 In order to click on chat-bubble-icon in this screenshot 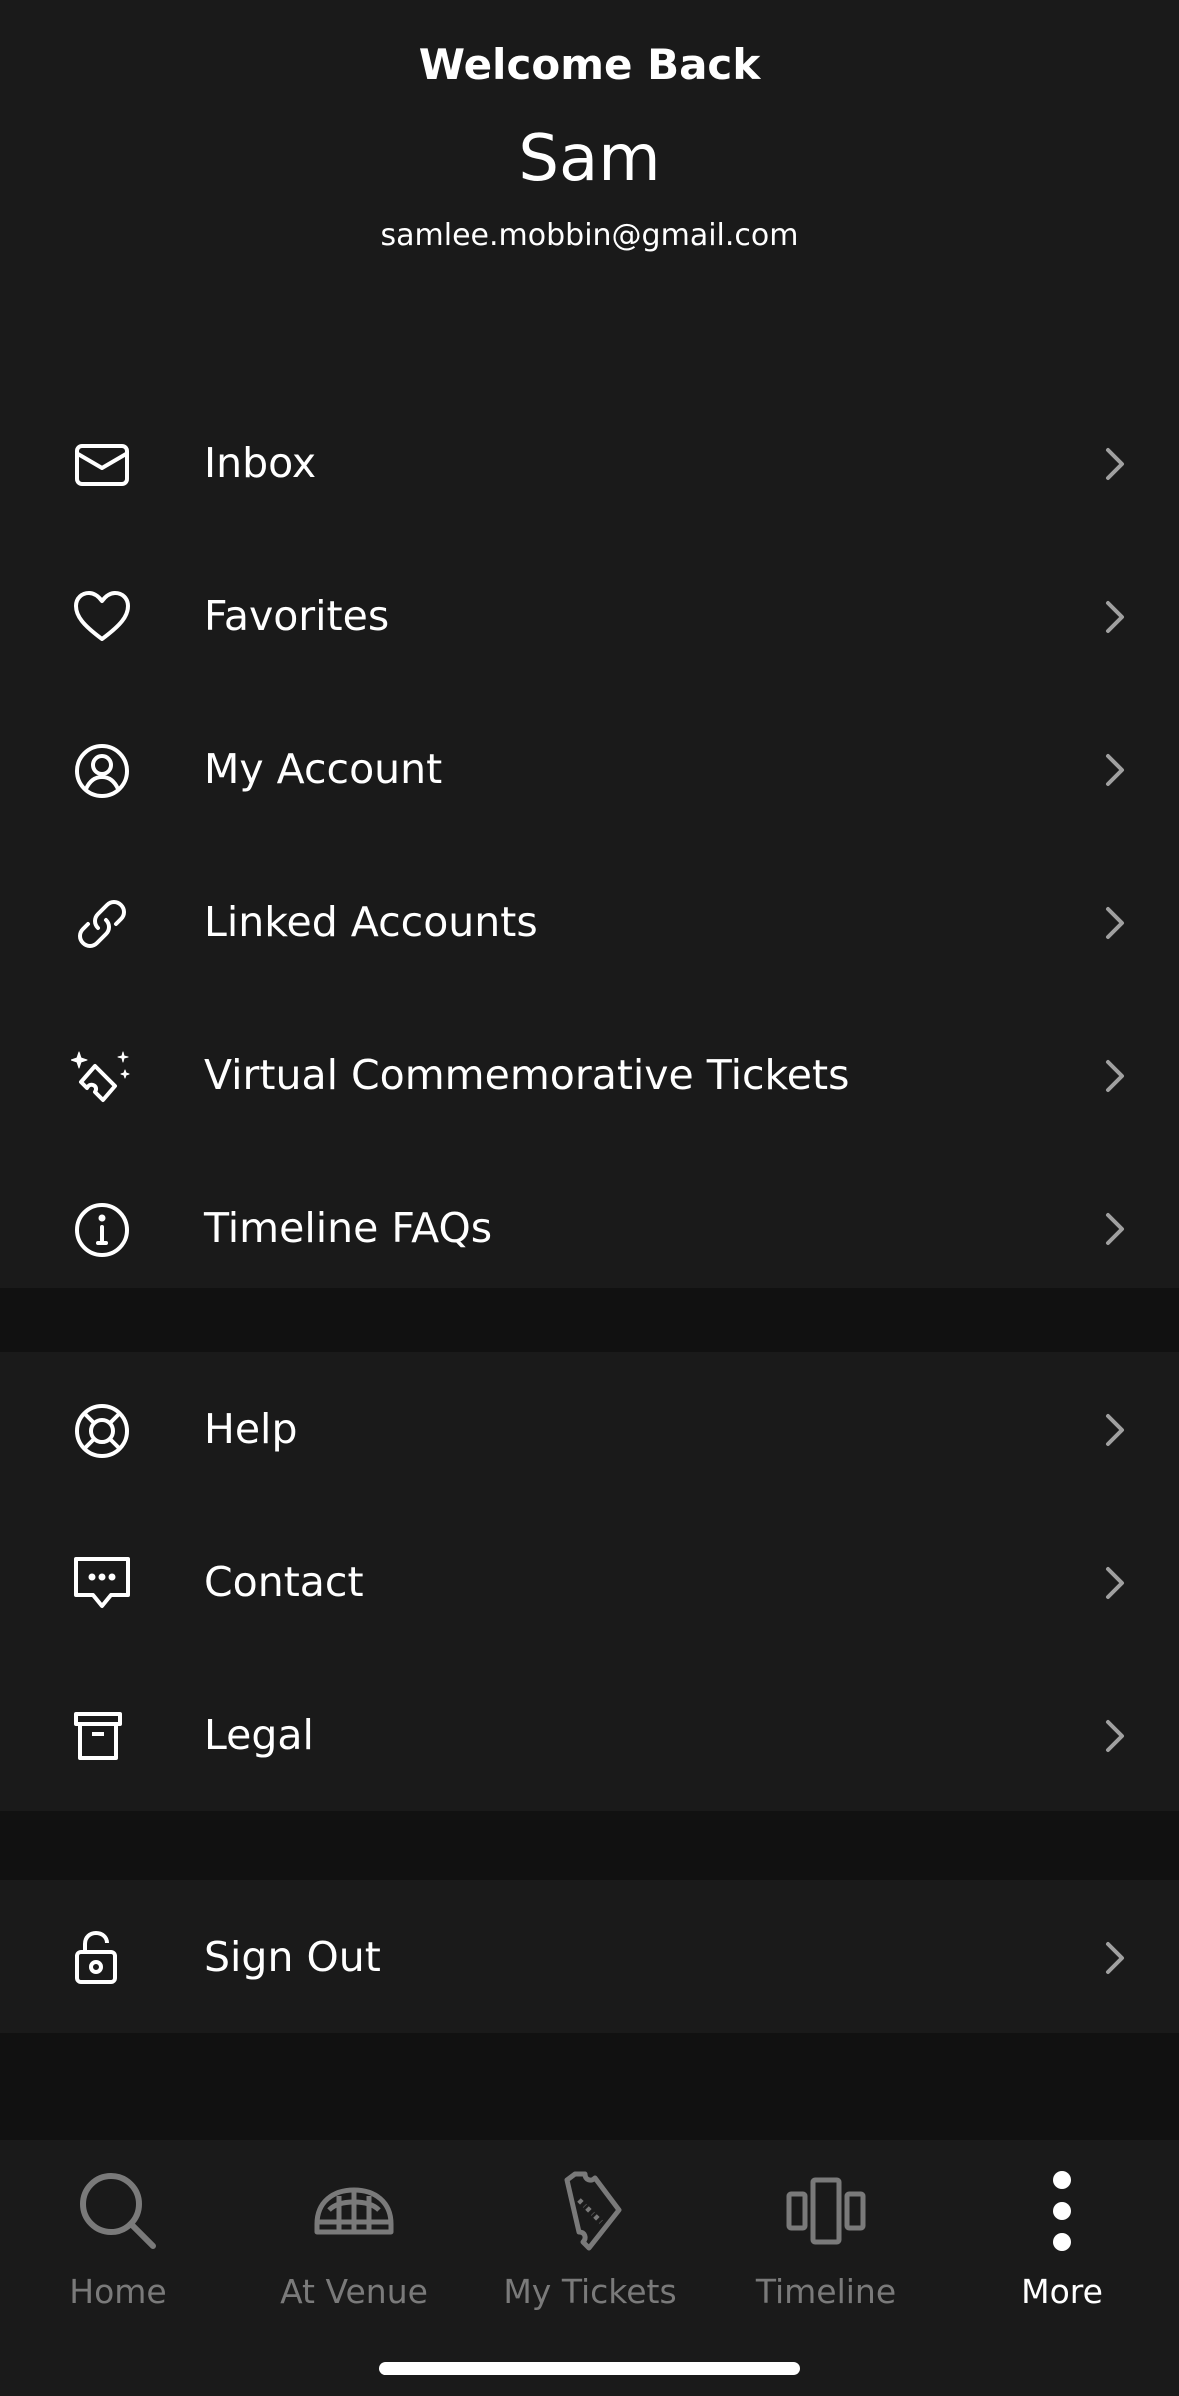, I will do `click(102, 1584)`.